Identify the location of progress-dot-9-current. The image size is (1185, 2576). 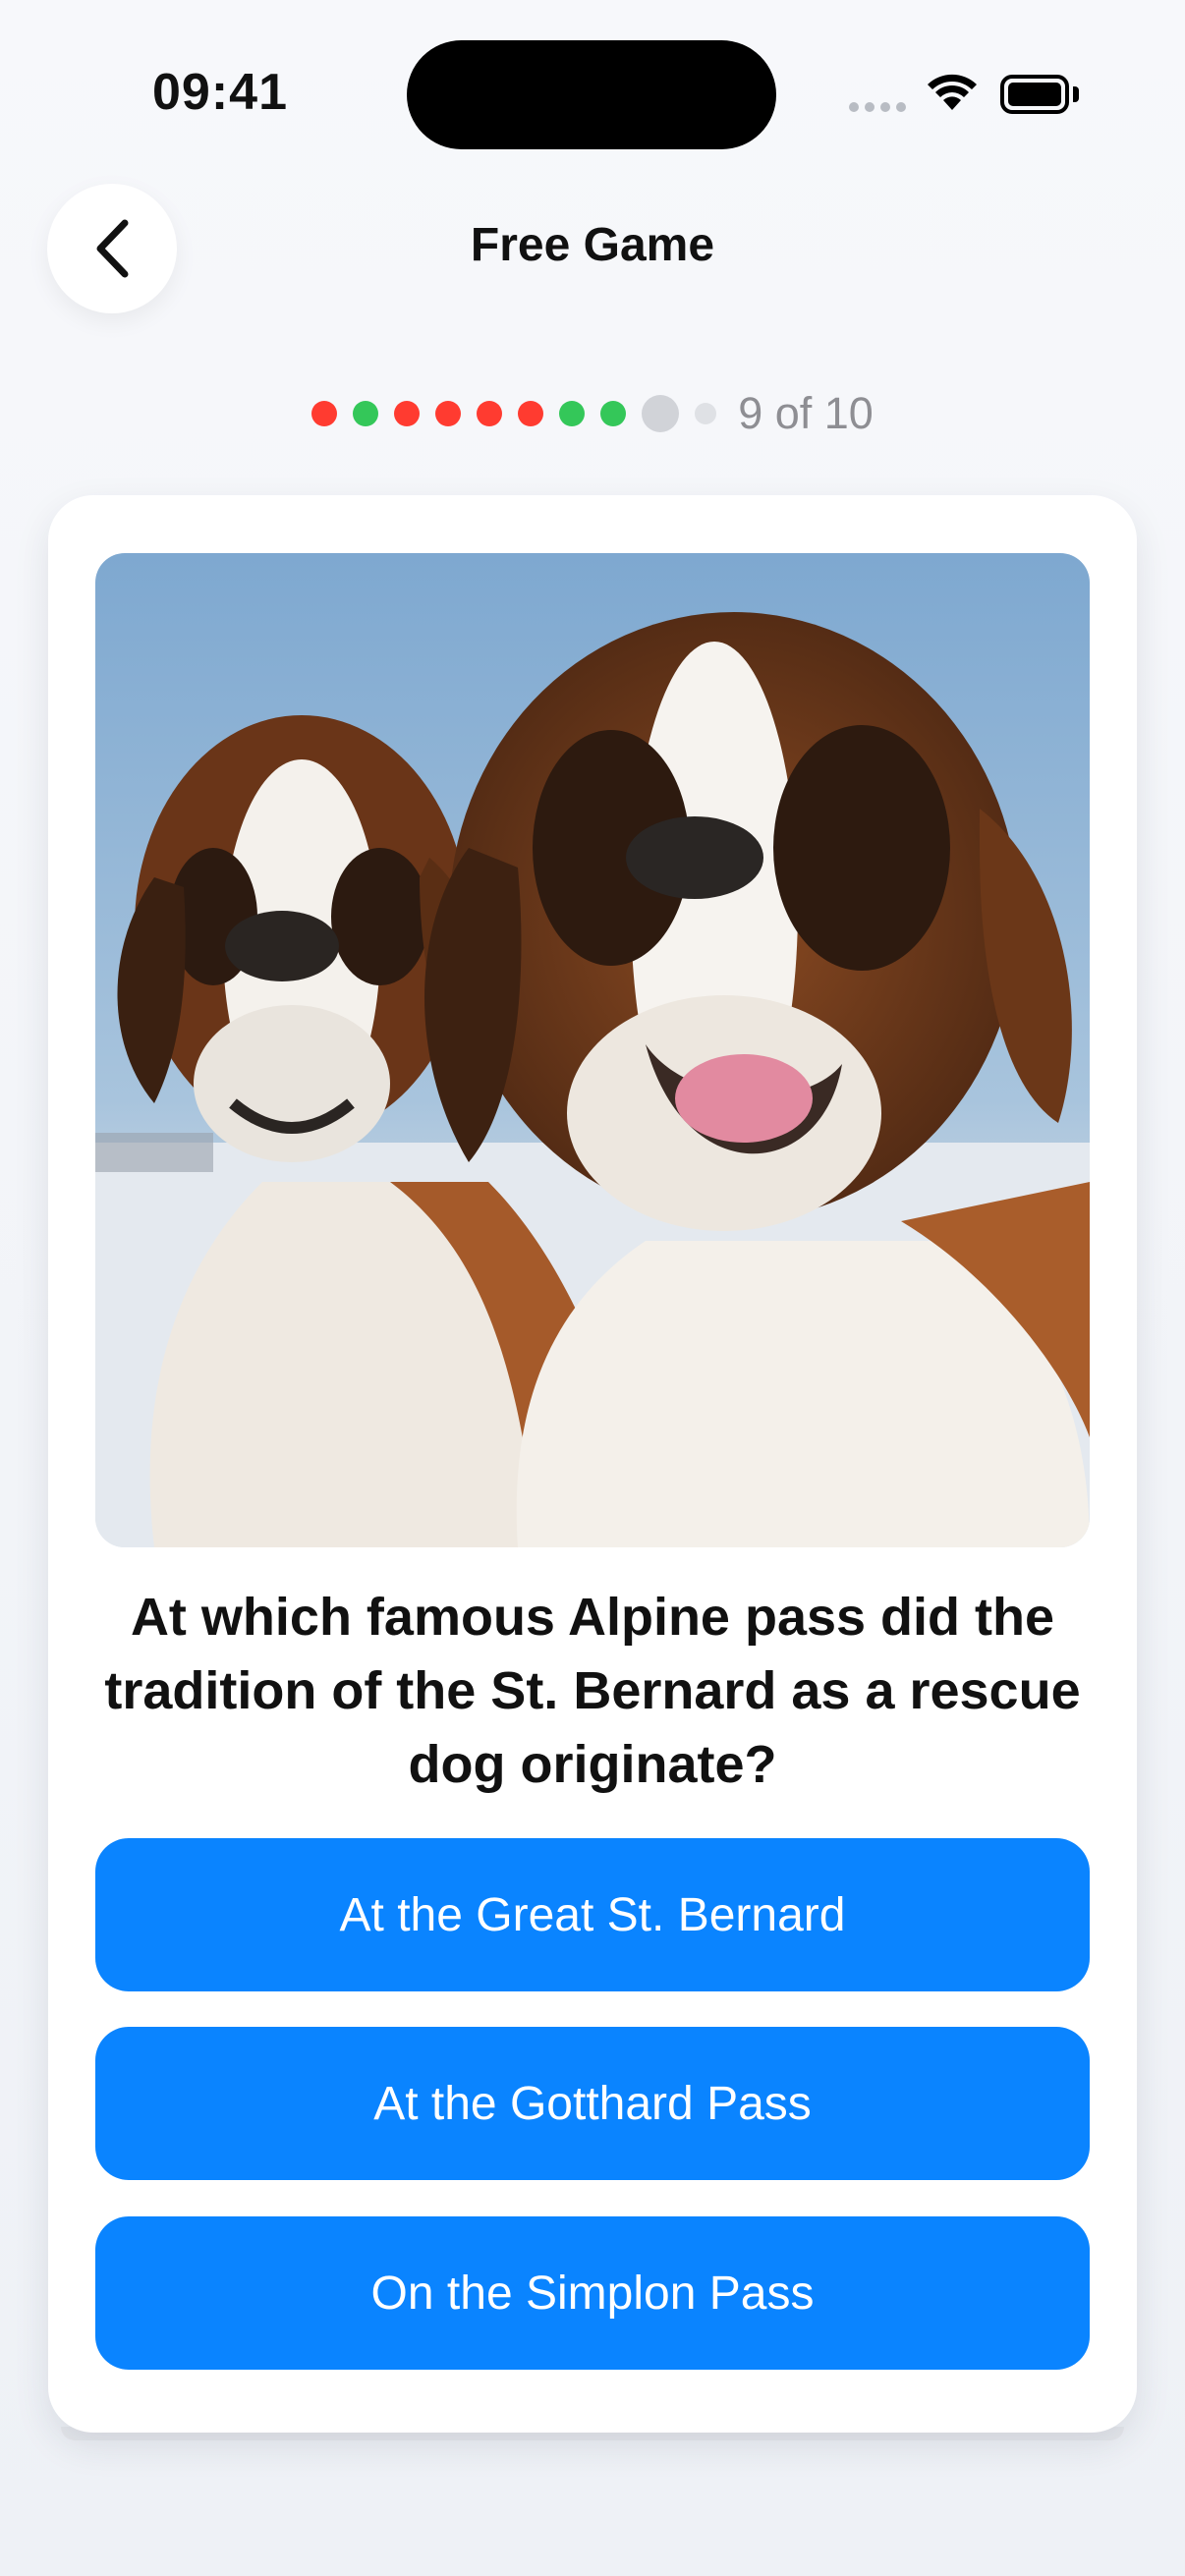
(661, 413).